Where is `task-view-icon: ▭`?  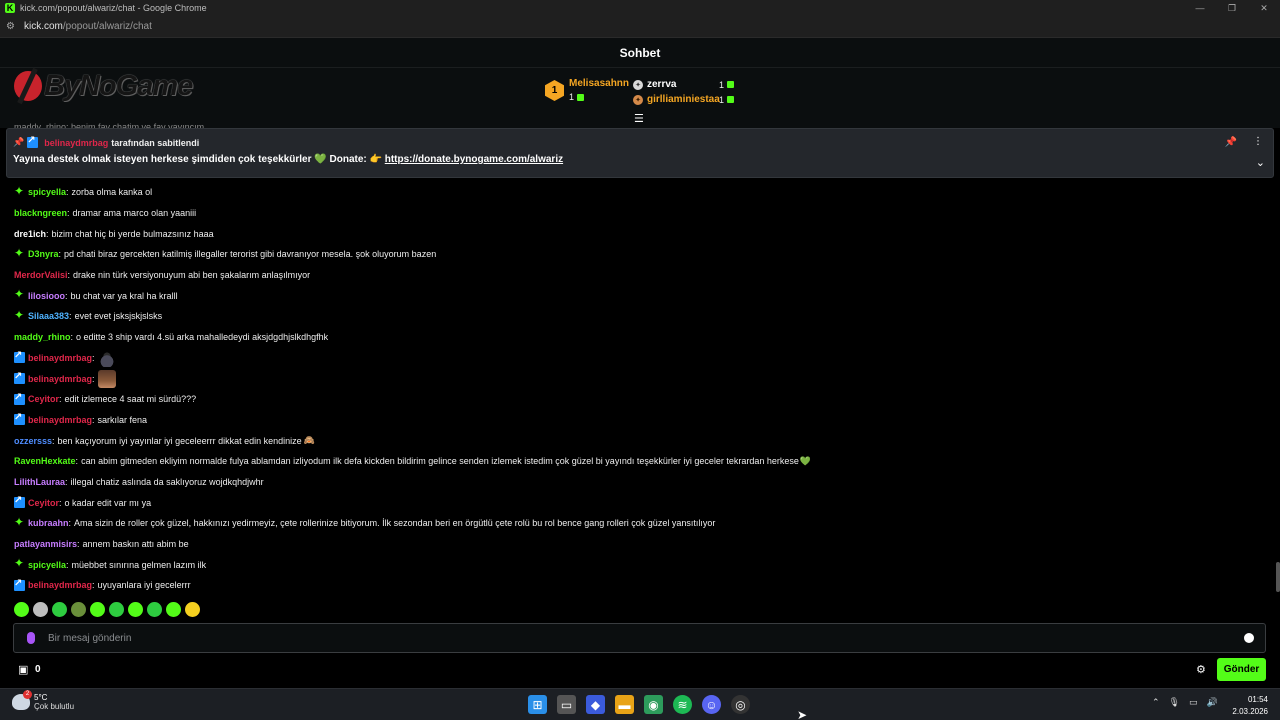
task-view-icon: ▭ is located at coordinates (566, 704).